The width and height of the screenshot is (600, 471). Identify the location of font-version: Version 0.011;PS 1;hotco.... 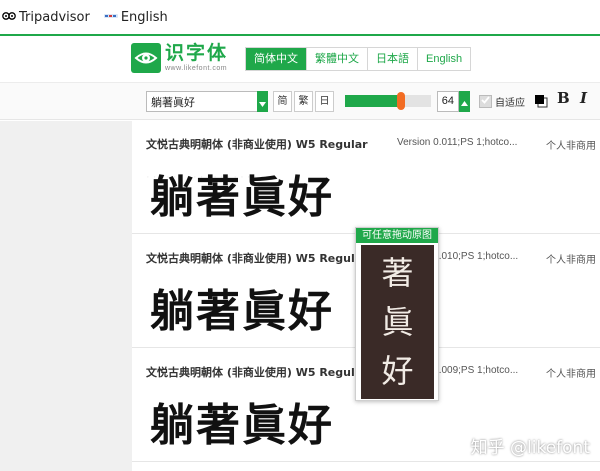
(457, 142).